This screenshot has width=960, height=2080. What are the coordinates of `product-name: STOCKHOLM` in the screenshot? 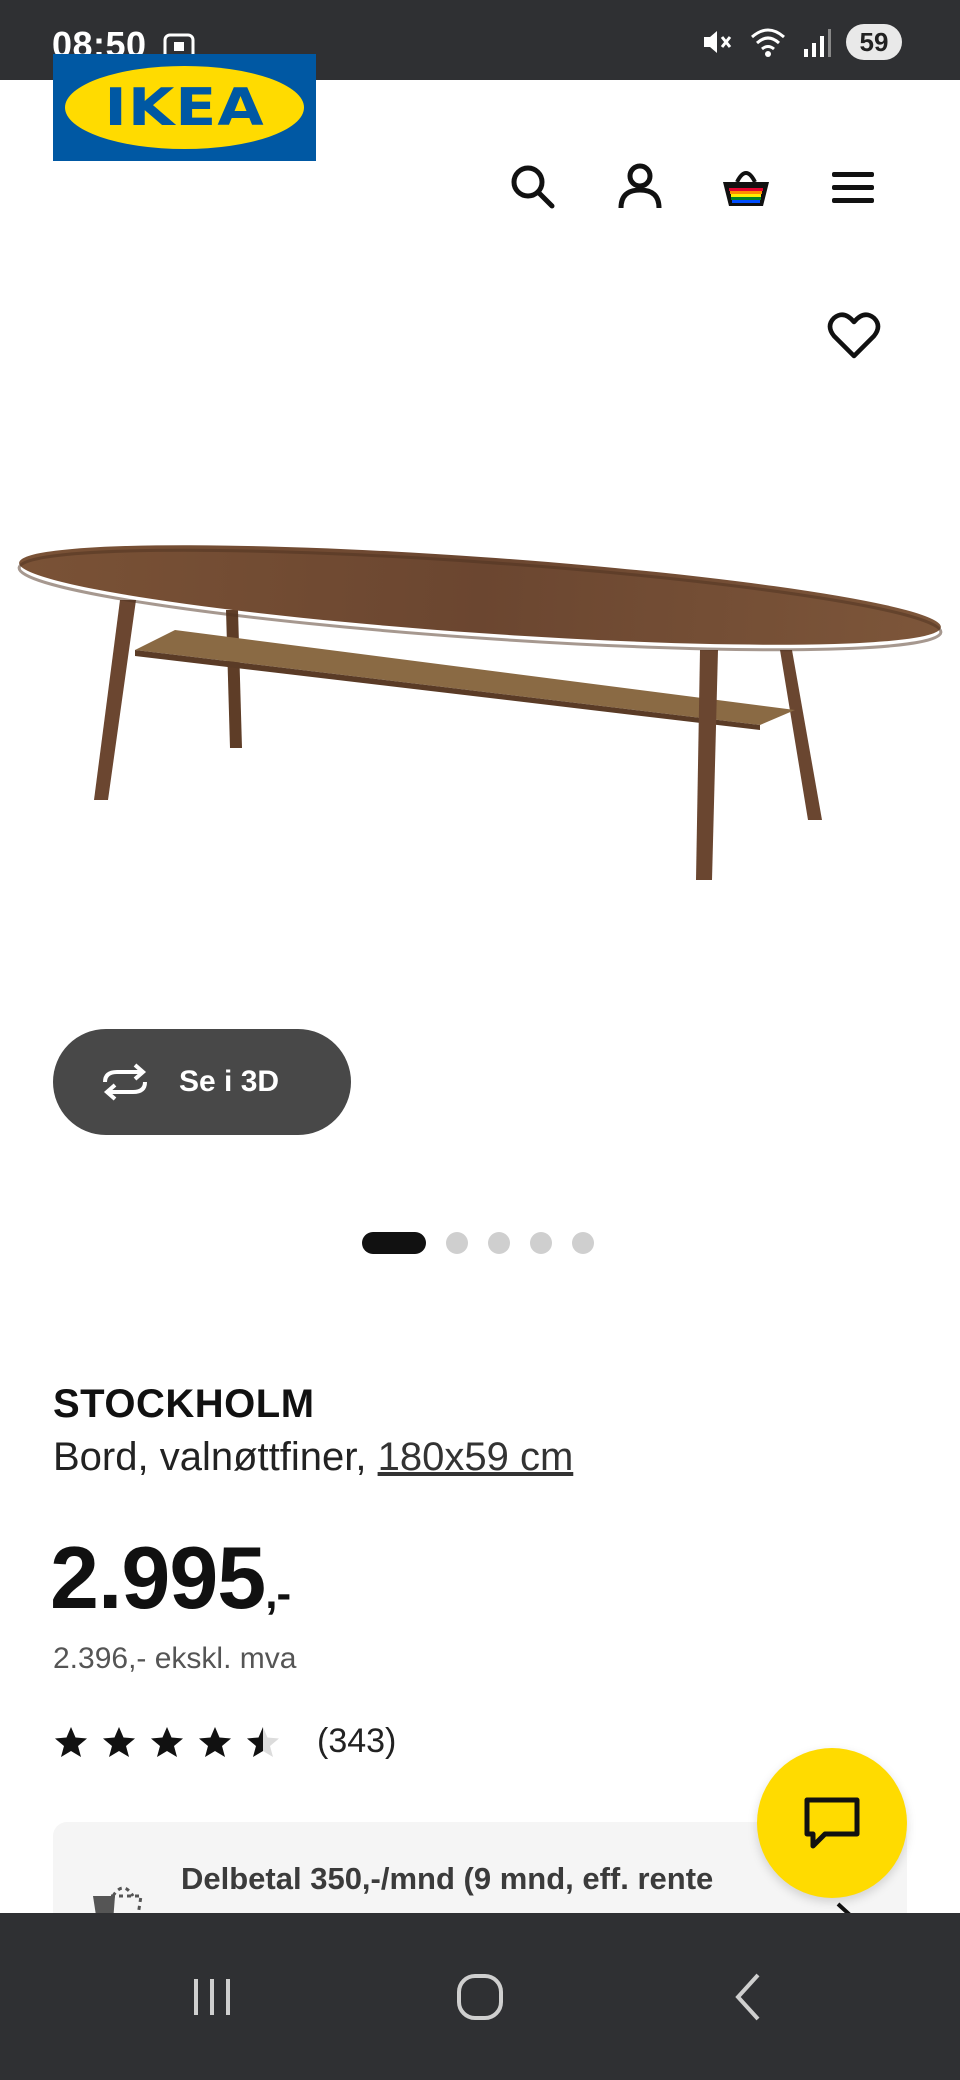 It's located at (184, 1404).